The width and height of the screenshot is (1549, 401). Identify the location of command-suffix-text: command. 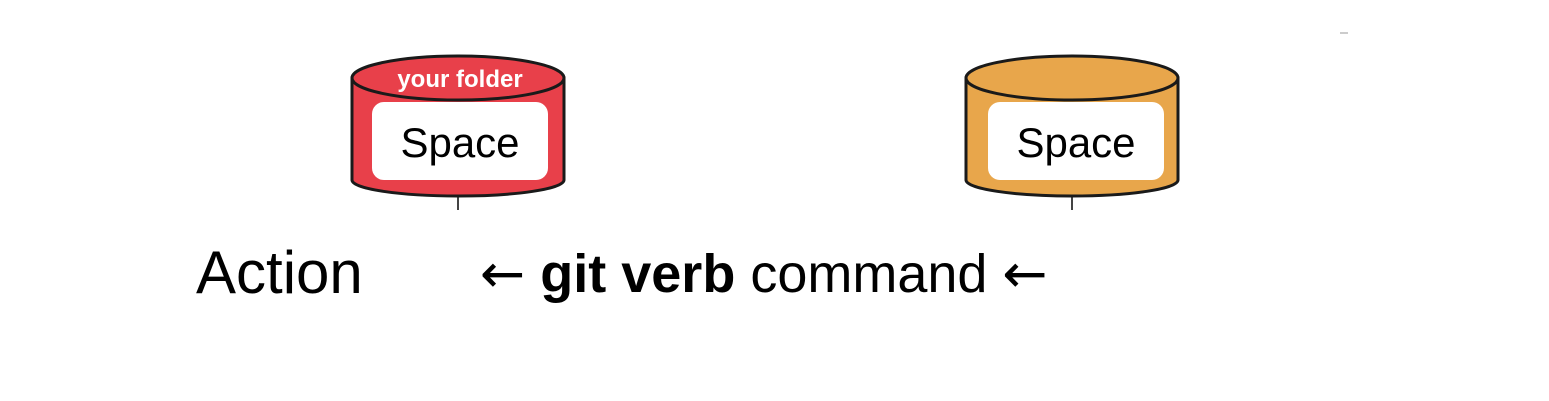
(869, 274).